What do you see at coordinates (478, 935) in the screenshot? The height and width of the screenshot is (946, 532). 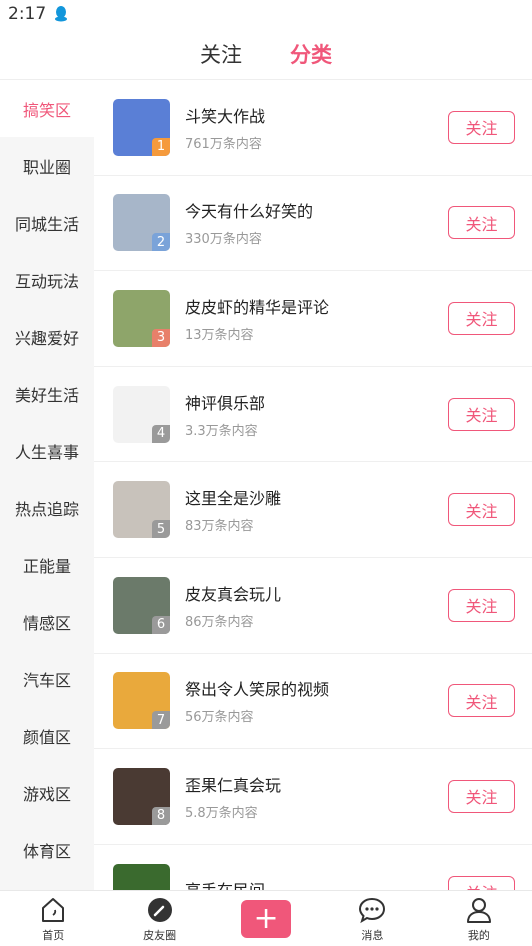 I see `nav-profile-label: 我的` at bounding box center [478, 935].